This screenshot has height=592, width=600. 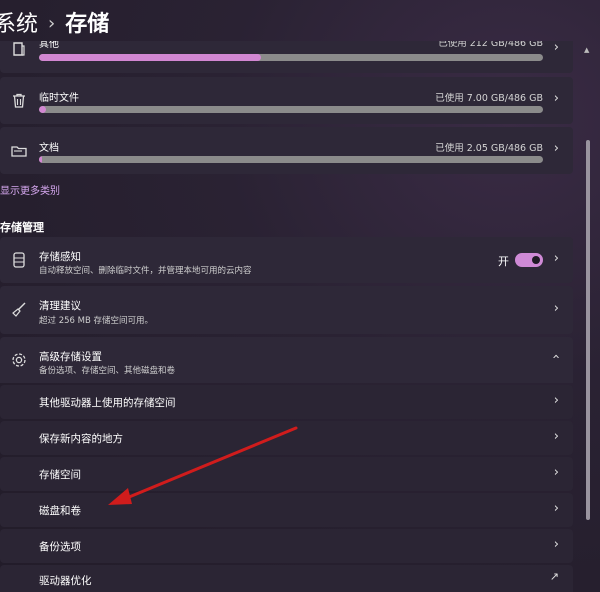 What do you see at coordinates (19, 151) in the screenshot?
I see `folder-icon` at bounding box center [19, 151].